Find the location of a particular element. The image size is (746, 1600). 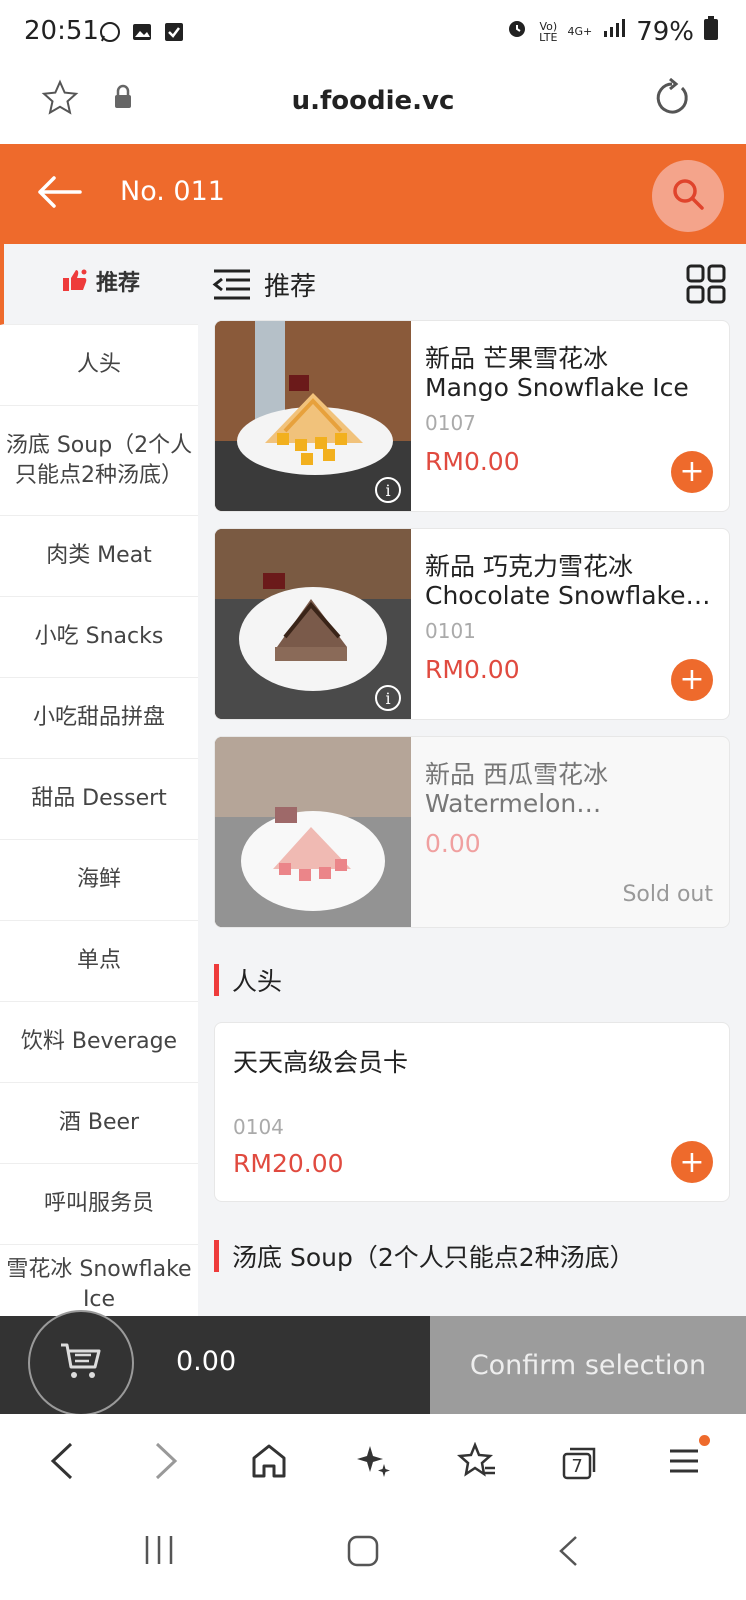

home-icon is located at coordinates (269, 1463).